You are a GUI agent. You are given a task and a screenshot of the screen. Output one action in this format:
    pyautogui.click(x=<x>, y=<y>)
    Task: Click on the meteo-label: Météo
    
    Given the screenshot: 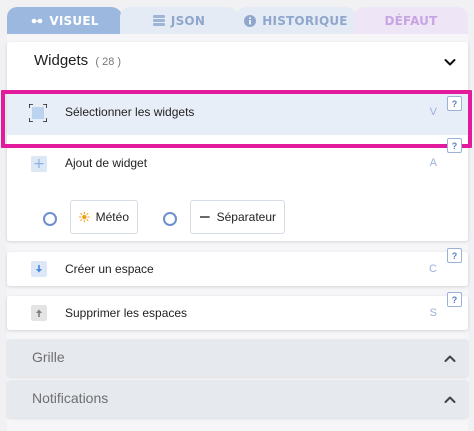 What is the action you would take?
    pyautogui.click(x=112, y=217)
    